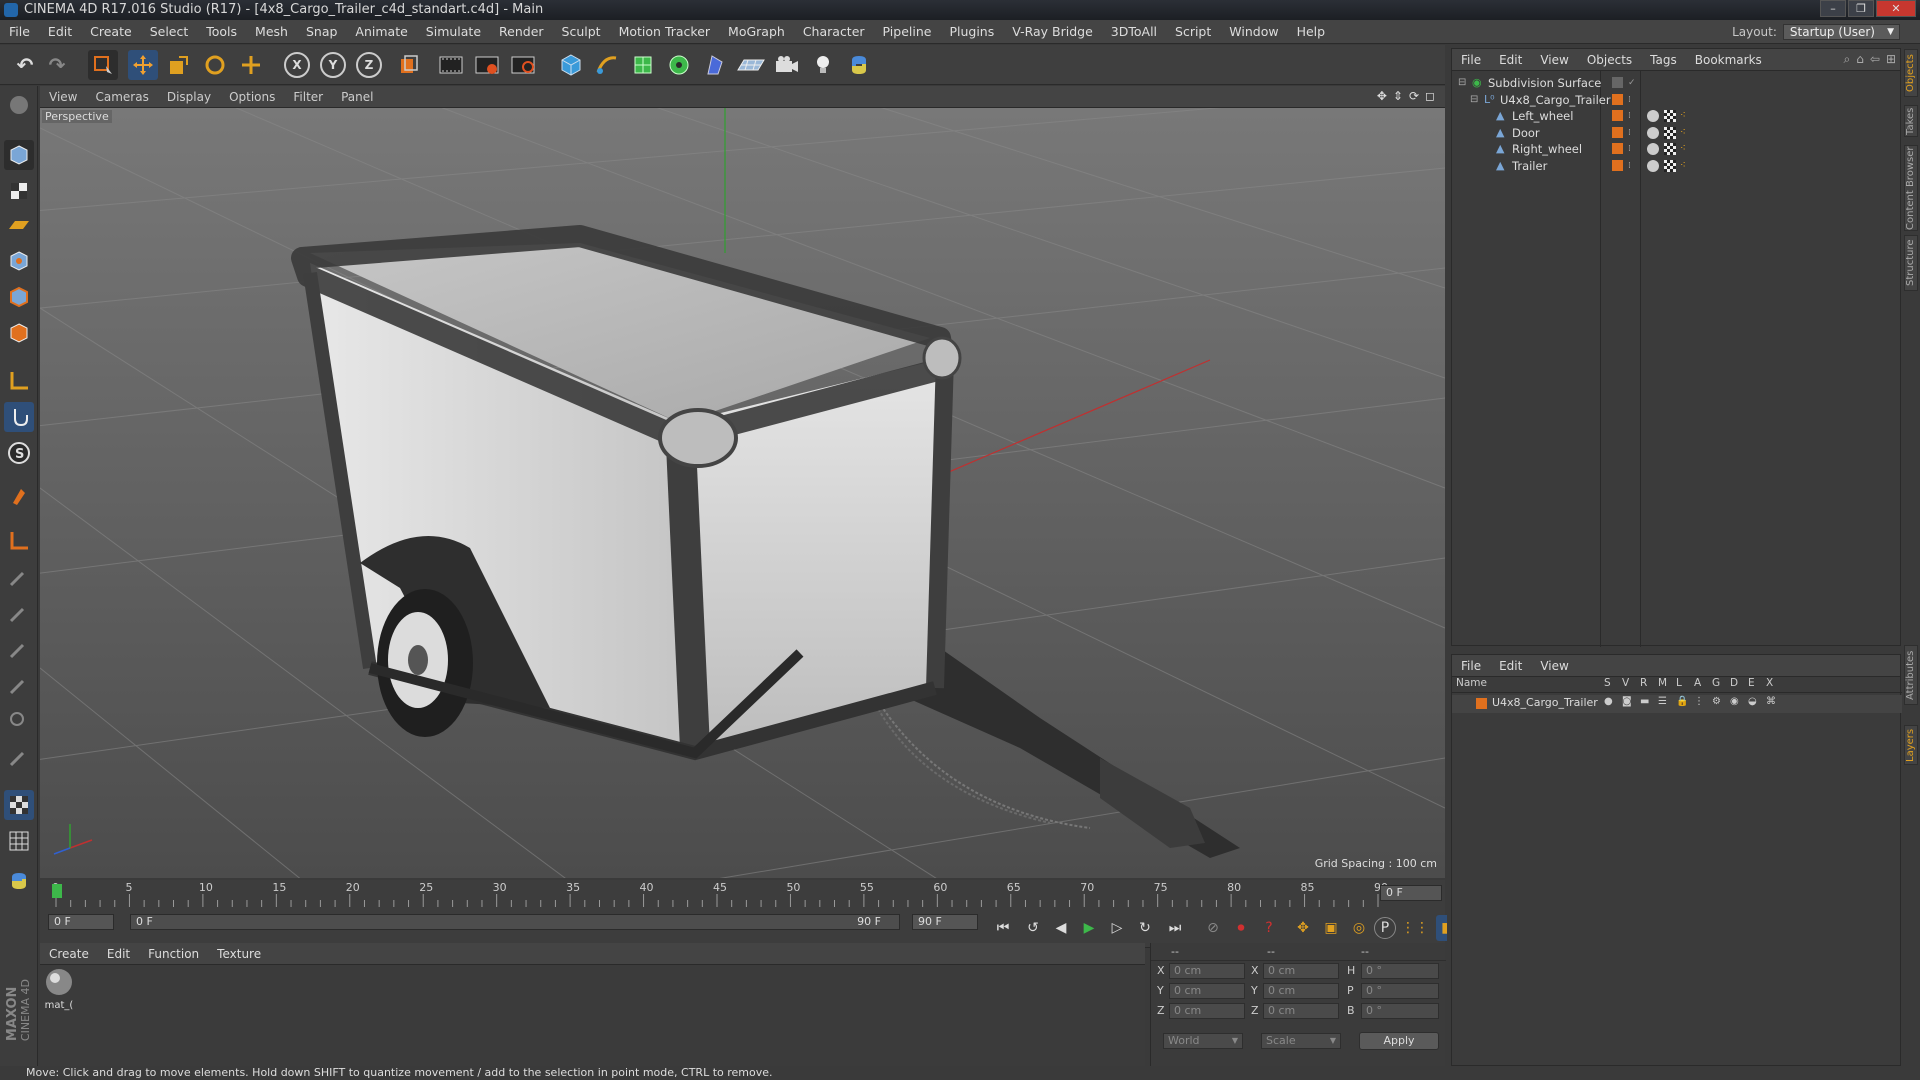 Image resolution: width=1920 pixels, height=1080 pixels. What do you see at coordinates (19, 841) in the screenshot?
I see `grid-snap-icon` at bounding box center [19, 841].